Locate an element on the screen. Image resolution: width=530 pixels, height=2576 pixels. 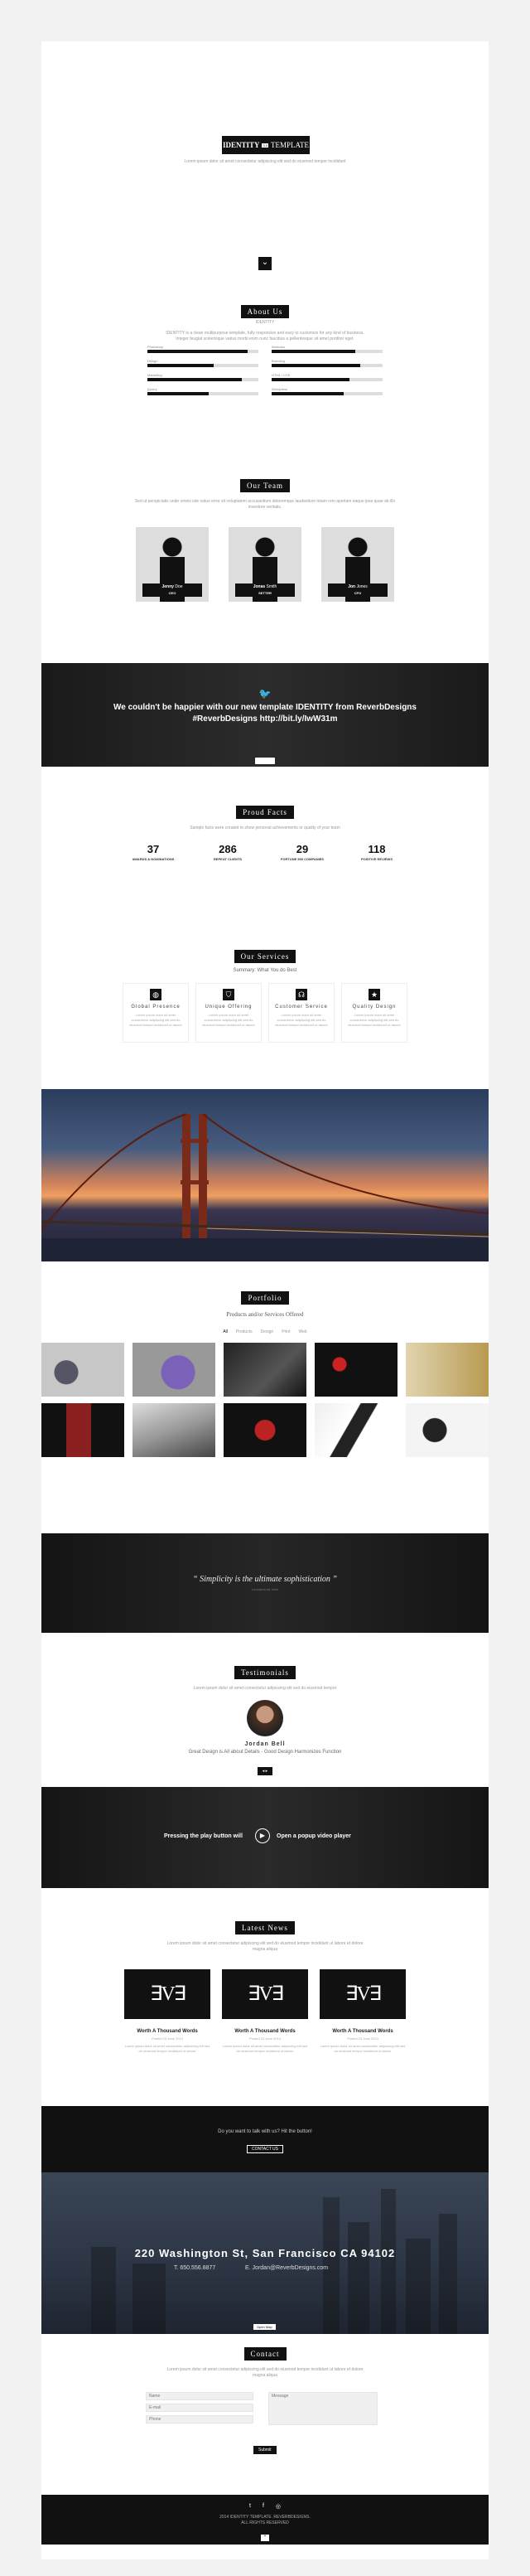
skill-label: Design is located at coordinates (152, 361).